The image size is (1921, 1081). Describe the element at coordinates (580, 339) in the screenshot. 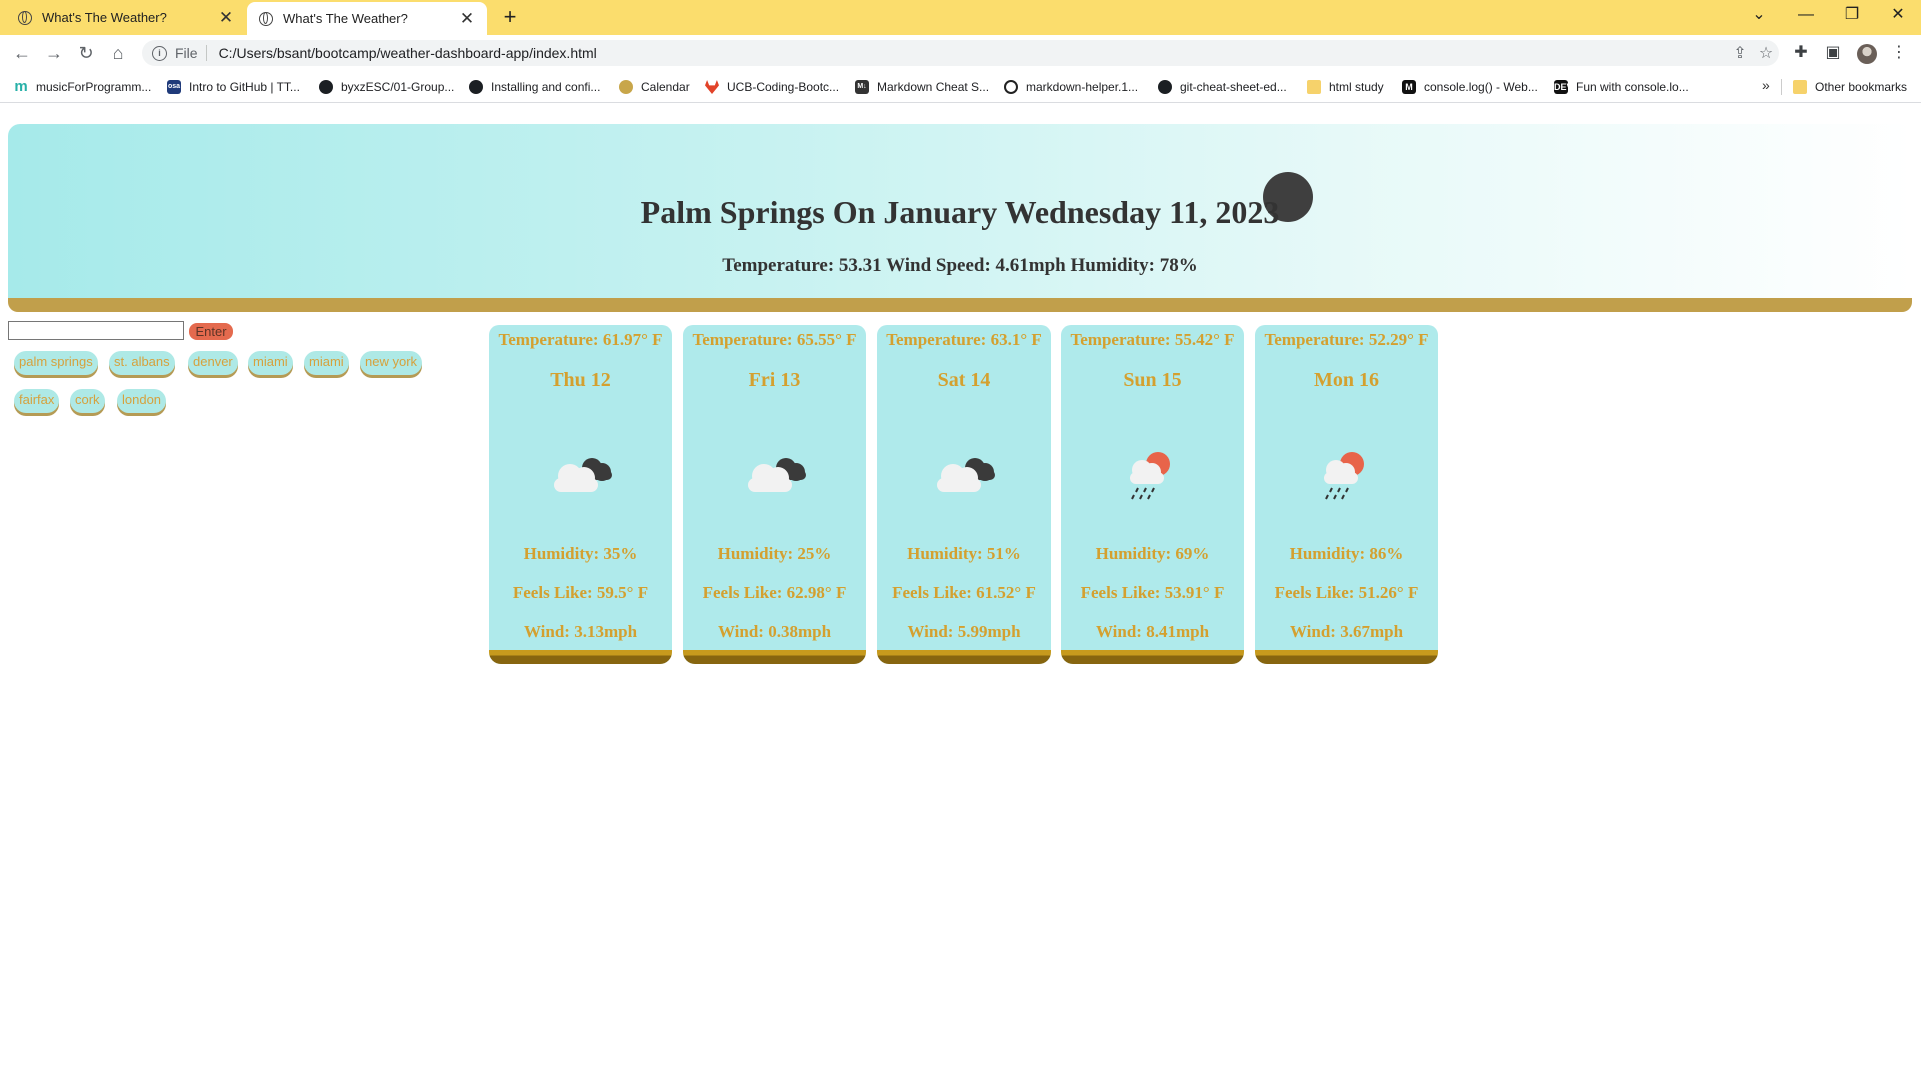

I see `forecast-temp: Temperature: 61.97° F` at that location.